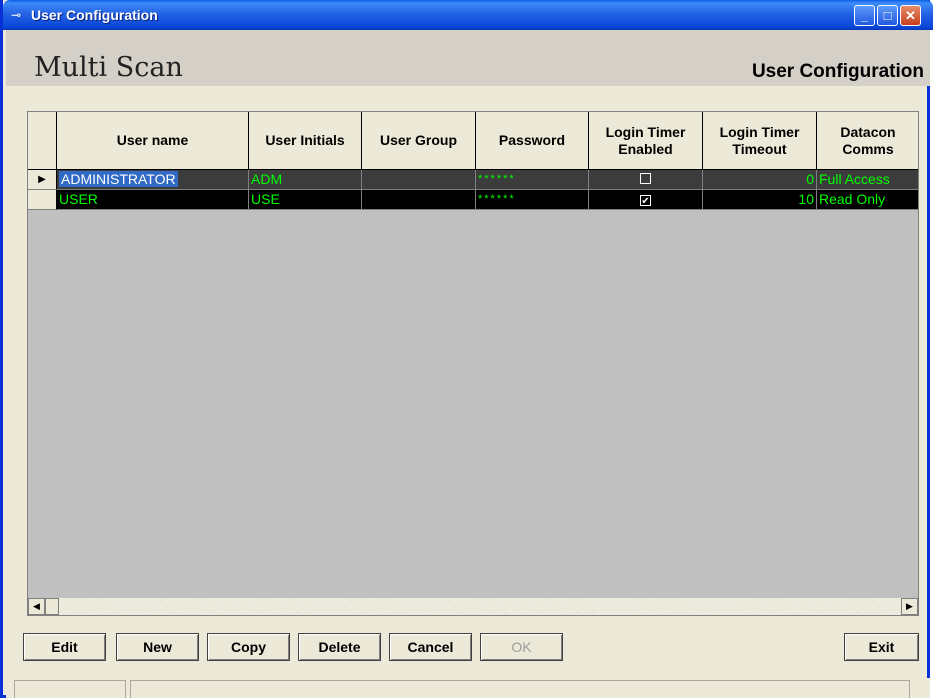  I want to click on checkbox-unchecked, so click(645, 178).